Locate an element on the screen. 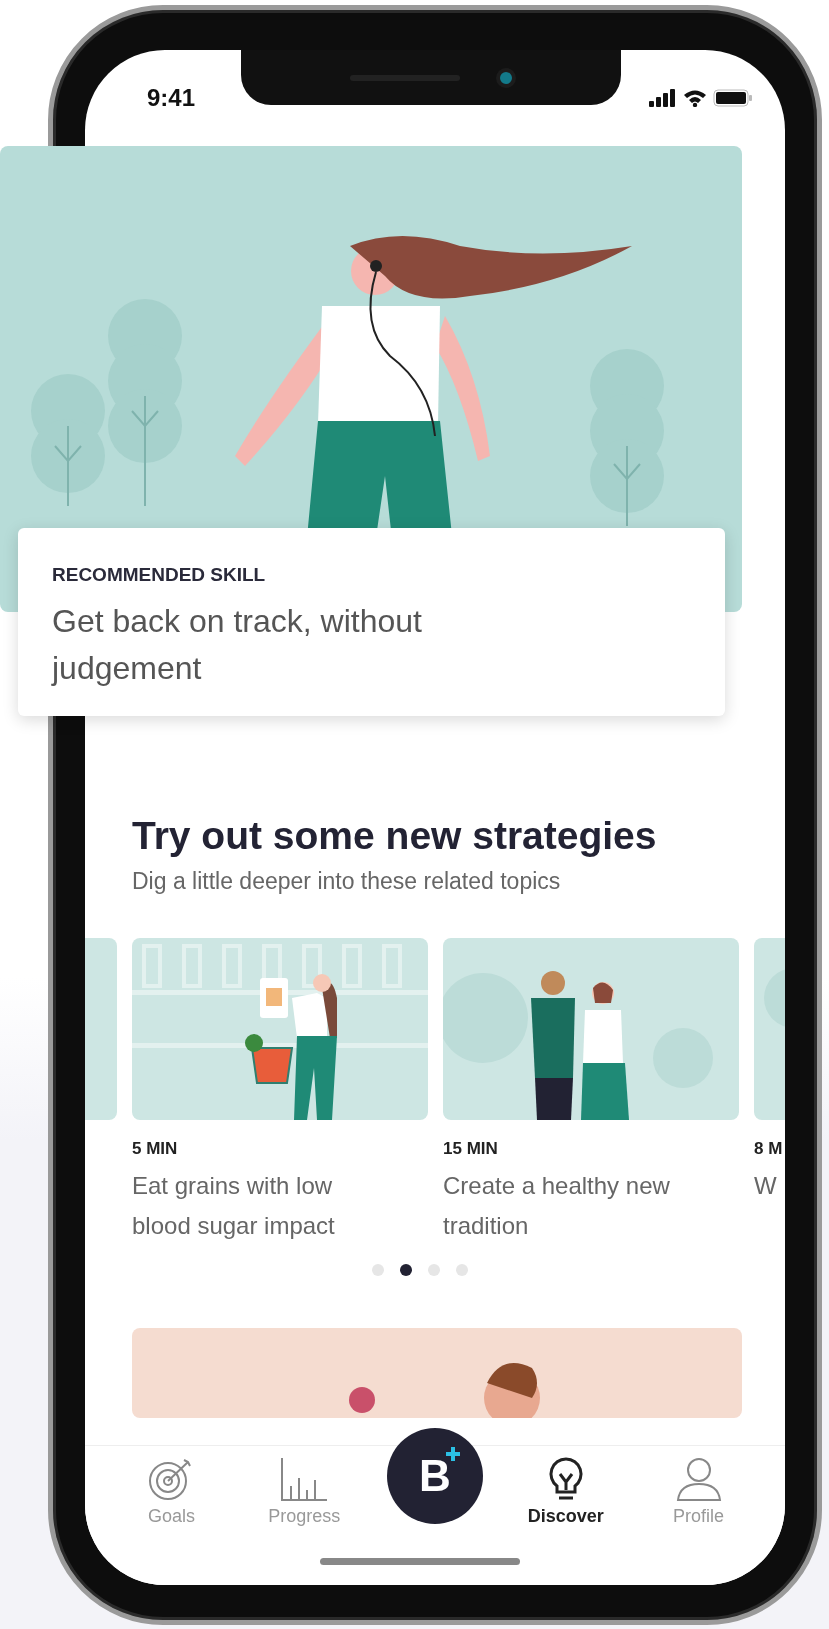 The height and width of the screenshot is (1629, 829). walking-couple-drawing is located at coordinates (591, 1029).